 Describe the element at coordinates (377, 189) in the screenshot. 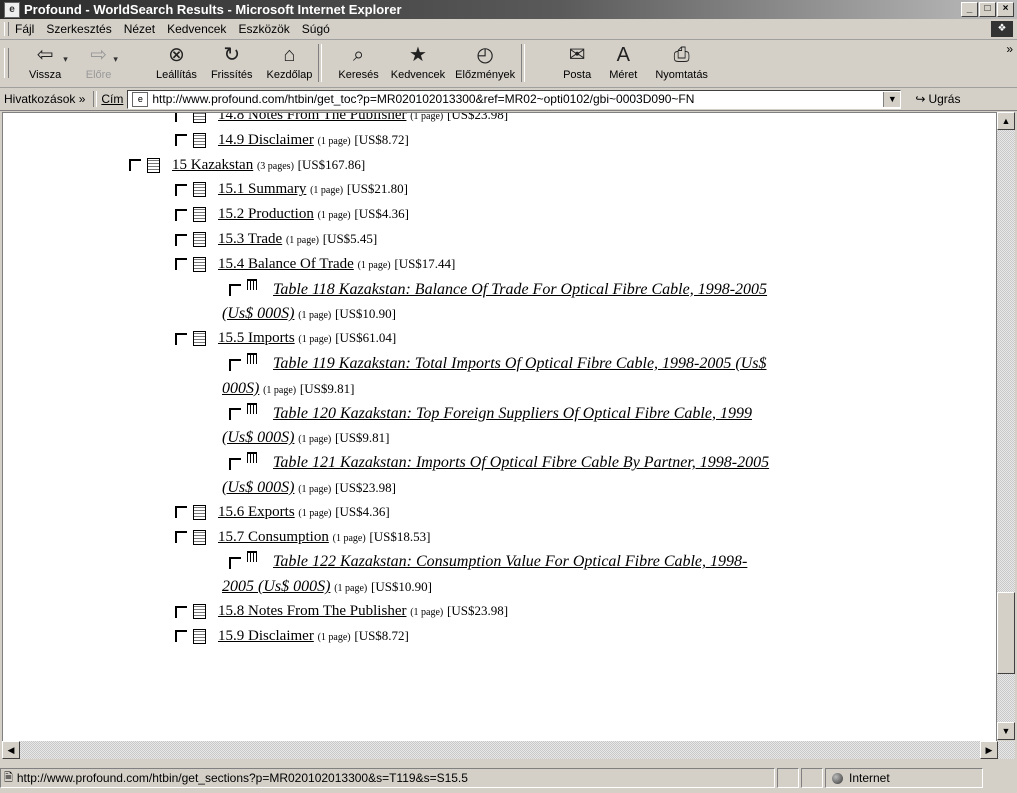

I see `price: [US$21.80]` at that location.